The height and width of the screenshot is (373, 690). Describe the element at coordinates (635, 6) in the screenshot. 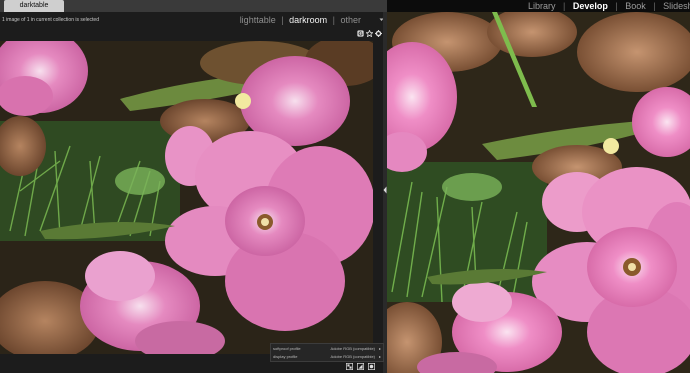

I see `module-book: Book` at that location.